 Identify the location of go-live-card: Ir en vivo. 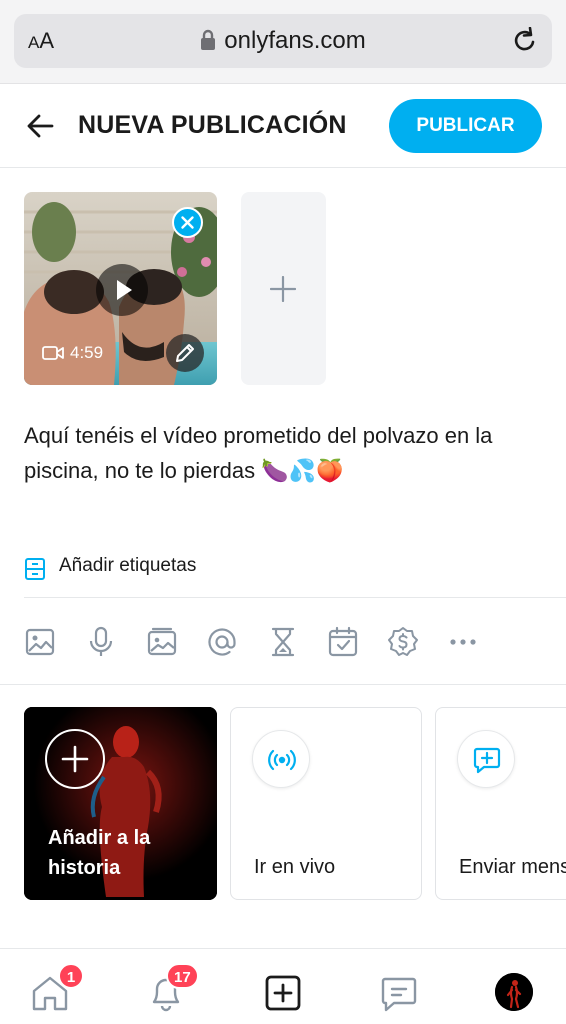
(326, 803).